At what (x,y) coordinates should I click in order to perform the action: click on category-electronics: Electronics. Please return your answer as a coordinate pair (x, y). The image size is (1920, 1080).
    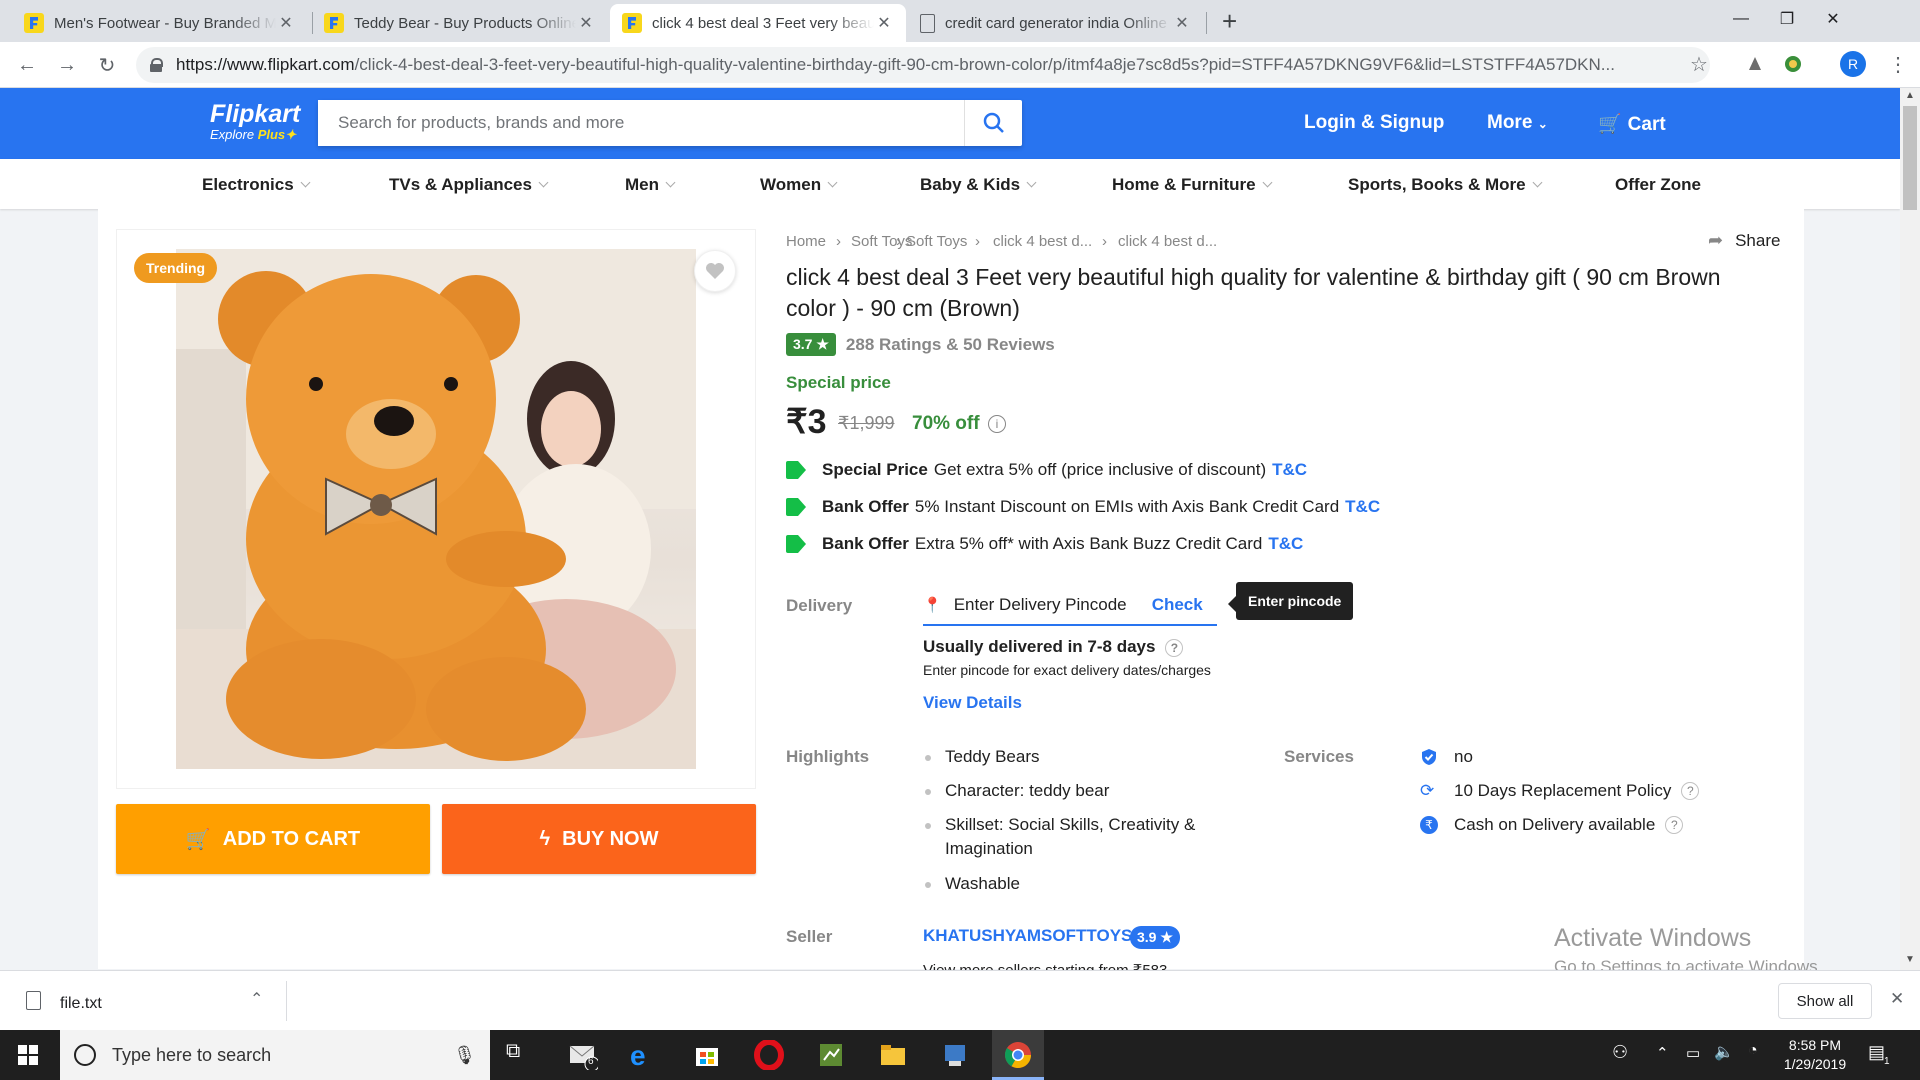
    Looking at the image, I should click on (256, 185).